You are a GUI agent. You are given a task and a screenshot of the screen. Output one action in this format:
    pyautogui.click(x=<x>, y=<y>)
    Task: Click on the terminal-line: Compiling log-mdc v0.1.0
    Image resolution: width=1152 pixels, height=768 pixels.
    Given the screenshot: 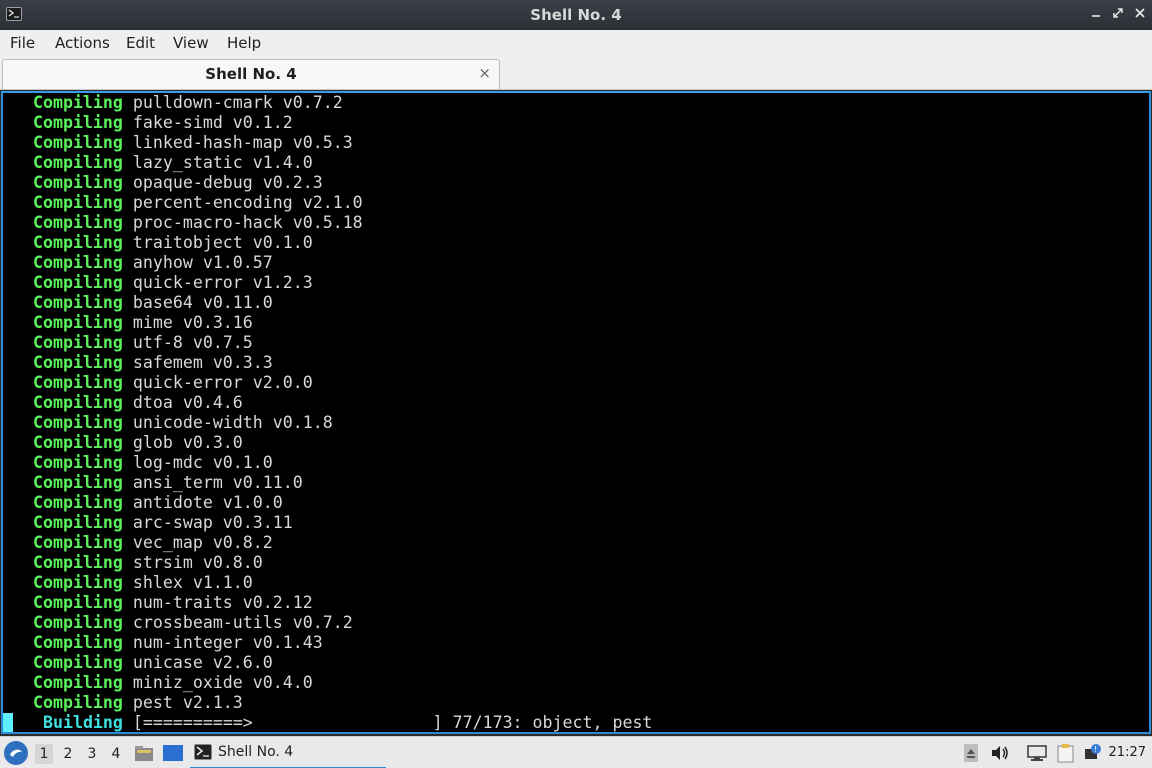 What is the action you would take?
    pyautogui.click(x=327, y=463)
    